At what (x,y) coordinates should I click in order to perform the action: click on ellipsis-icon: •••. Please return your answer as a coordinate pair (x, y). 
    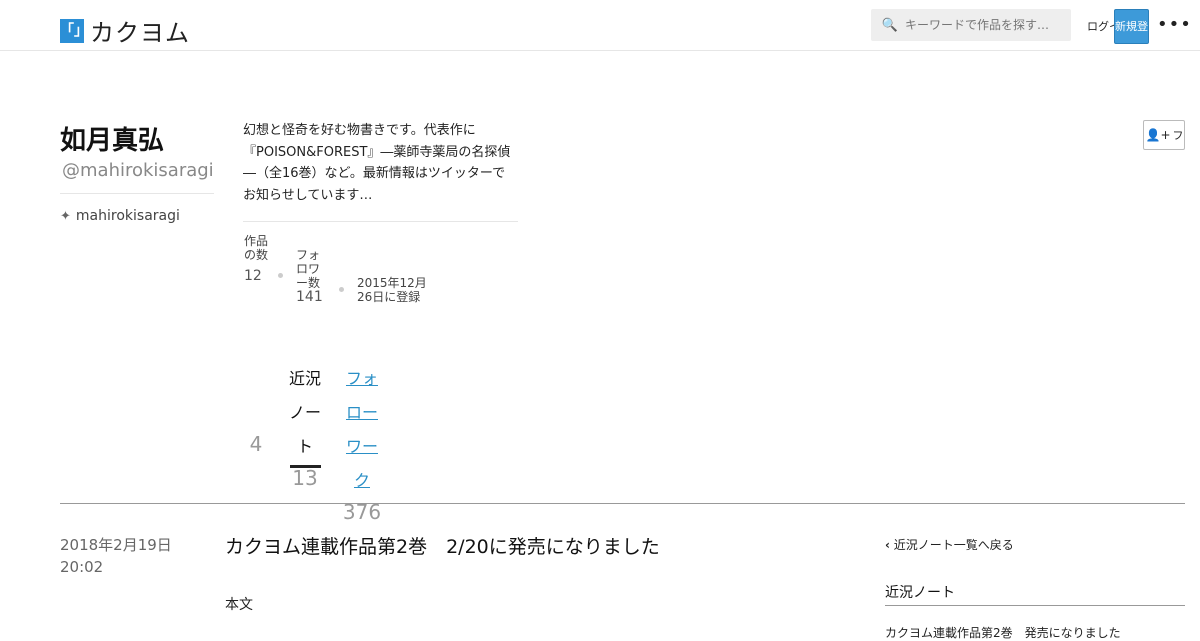
    Looking at the image, I should click on (1174, 24).